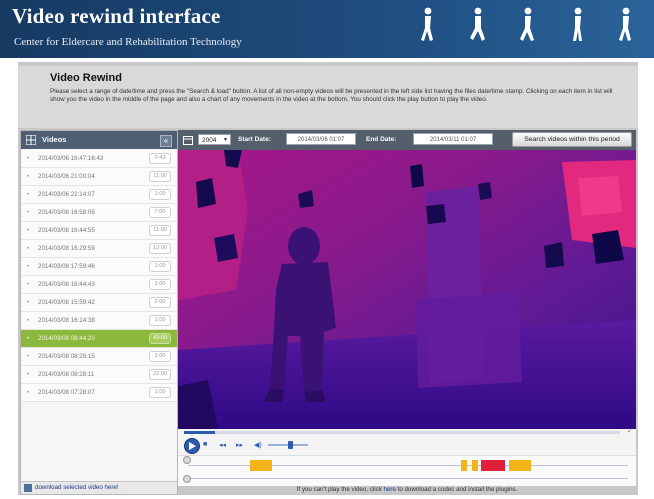 Image resolution: width=654 pixels, height=499 pixels. Describe the element at coordinates (99, 249) in the screenshot. I see `video-list-item: • 2014/03/08 16:29:59 13:00` at that location.